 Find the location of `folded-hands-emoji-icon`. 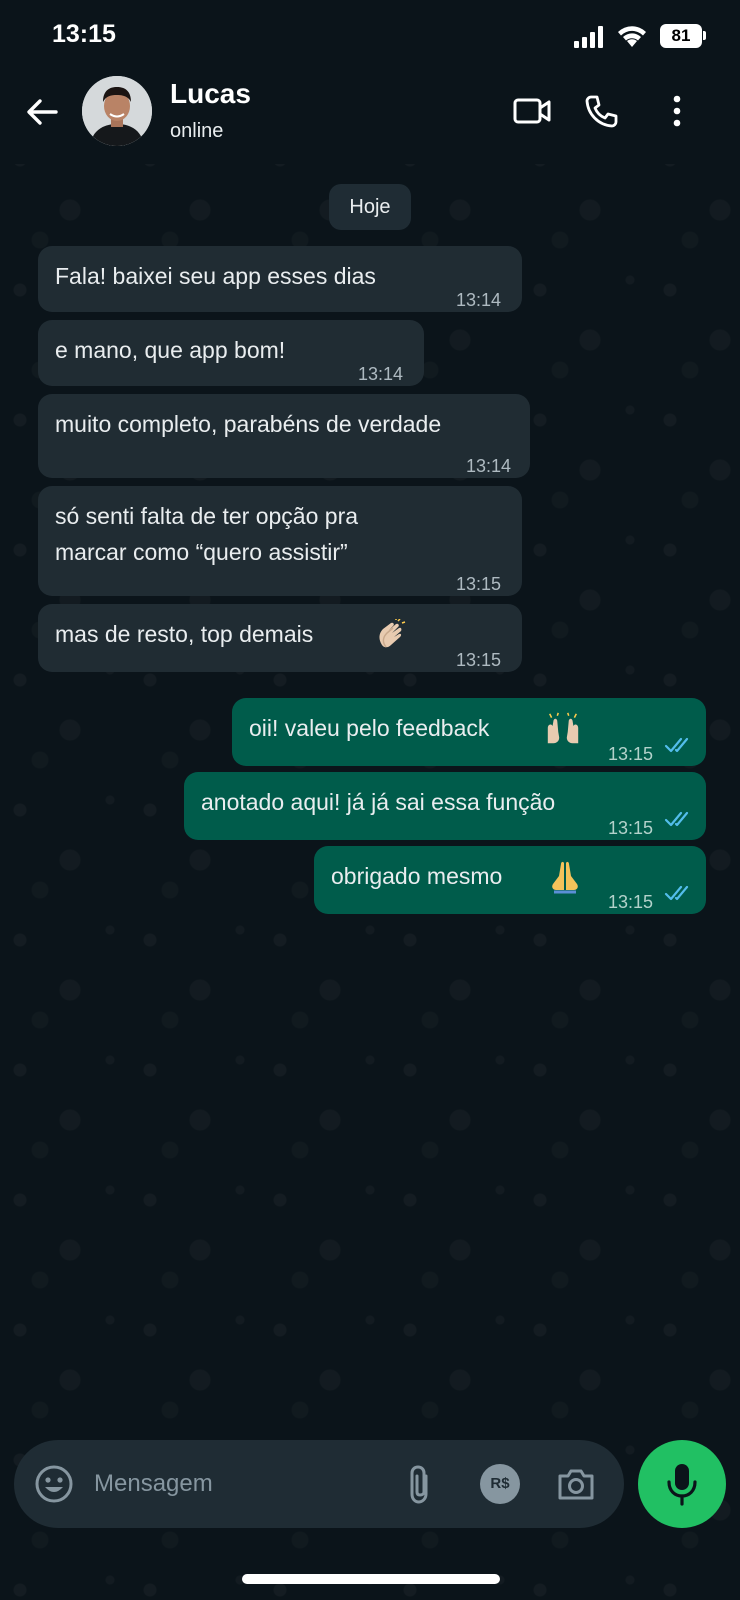

folded-hands-emoji-icon is located at coordinates (565, 877).